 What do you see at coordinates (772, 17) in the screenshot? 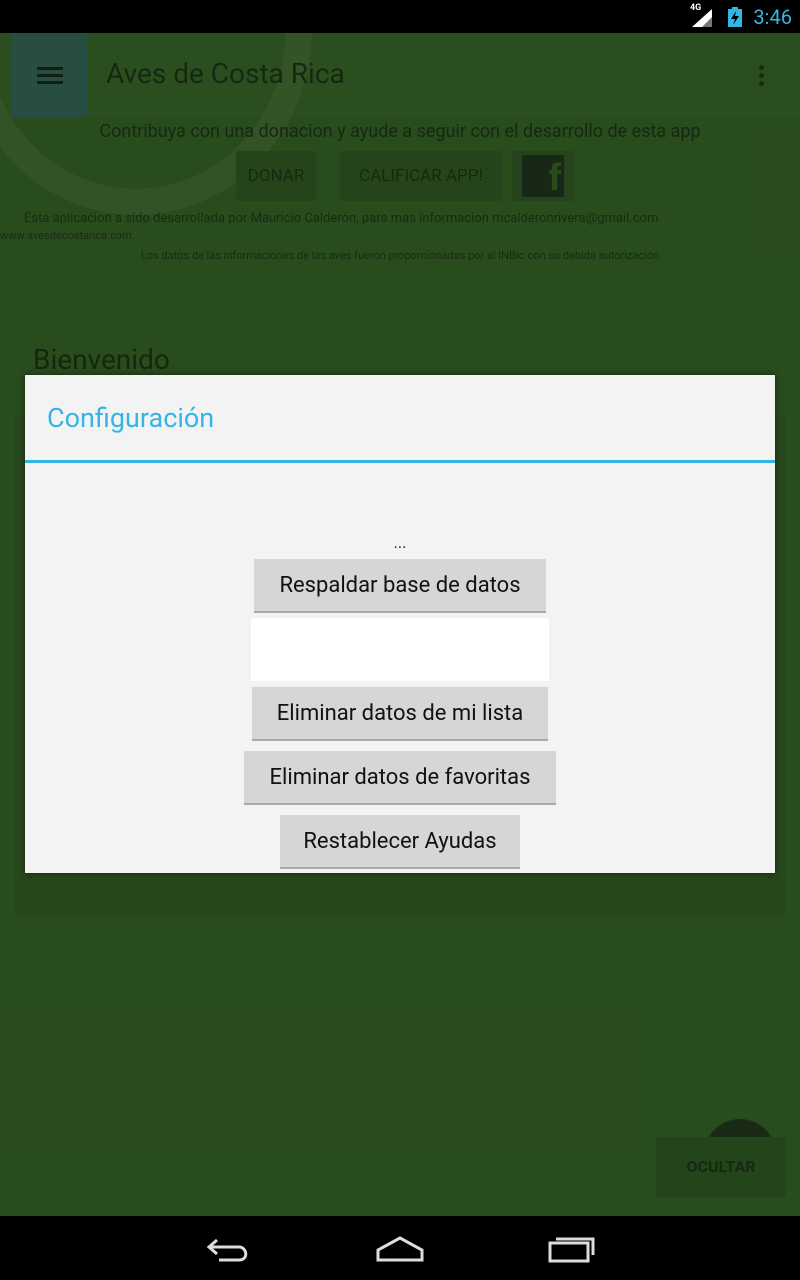
I see `clock: 3:46` at bounding box center [772, 17].